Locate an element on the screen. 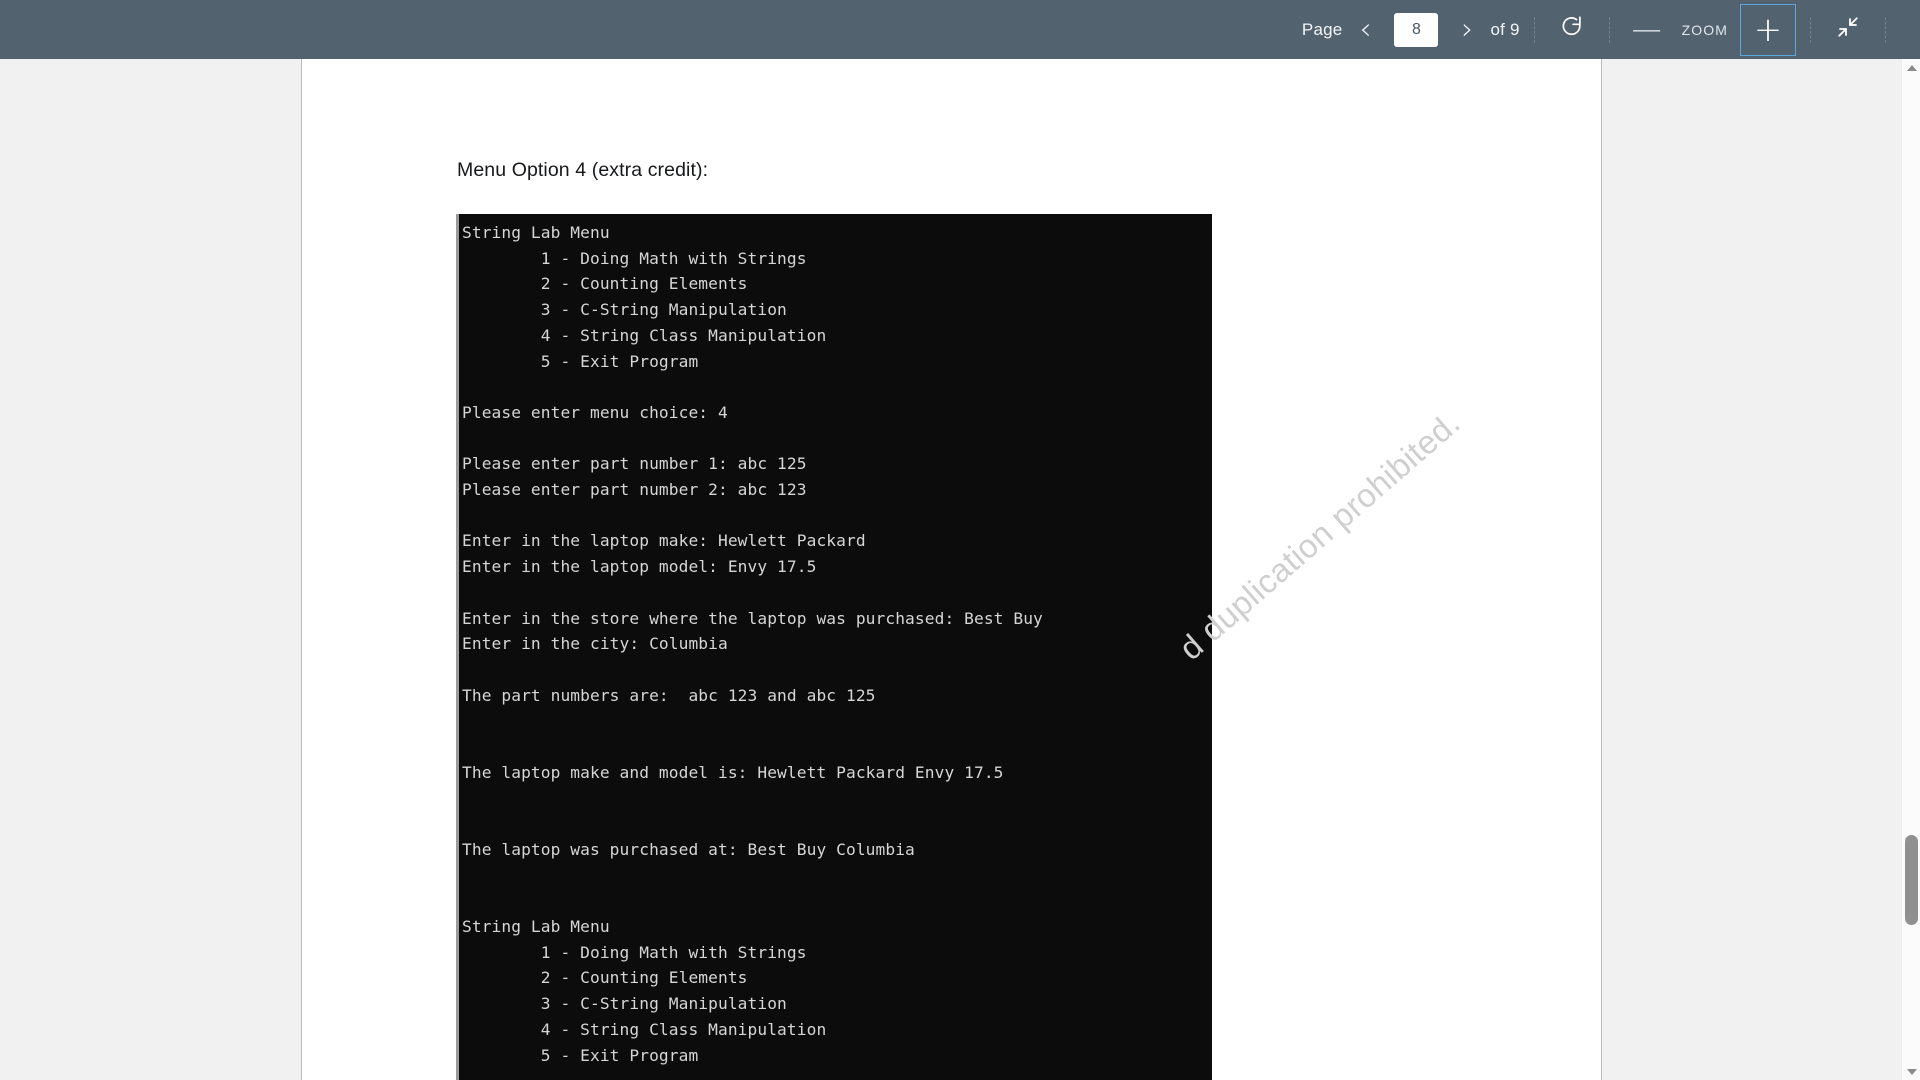 The image size is (1920, 1080). chevron-left-icon: ‹ is located at coordinates (1365, 29).